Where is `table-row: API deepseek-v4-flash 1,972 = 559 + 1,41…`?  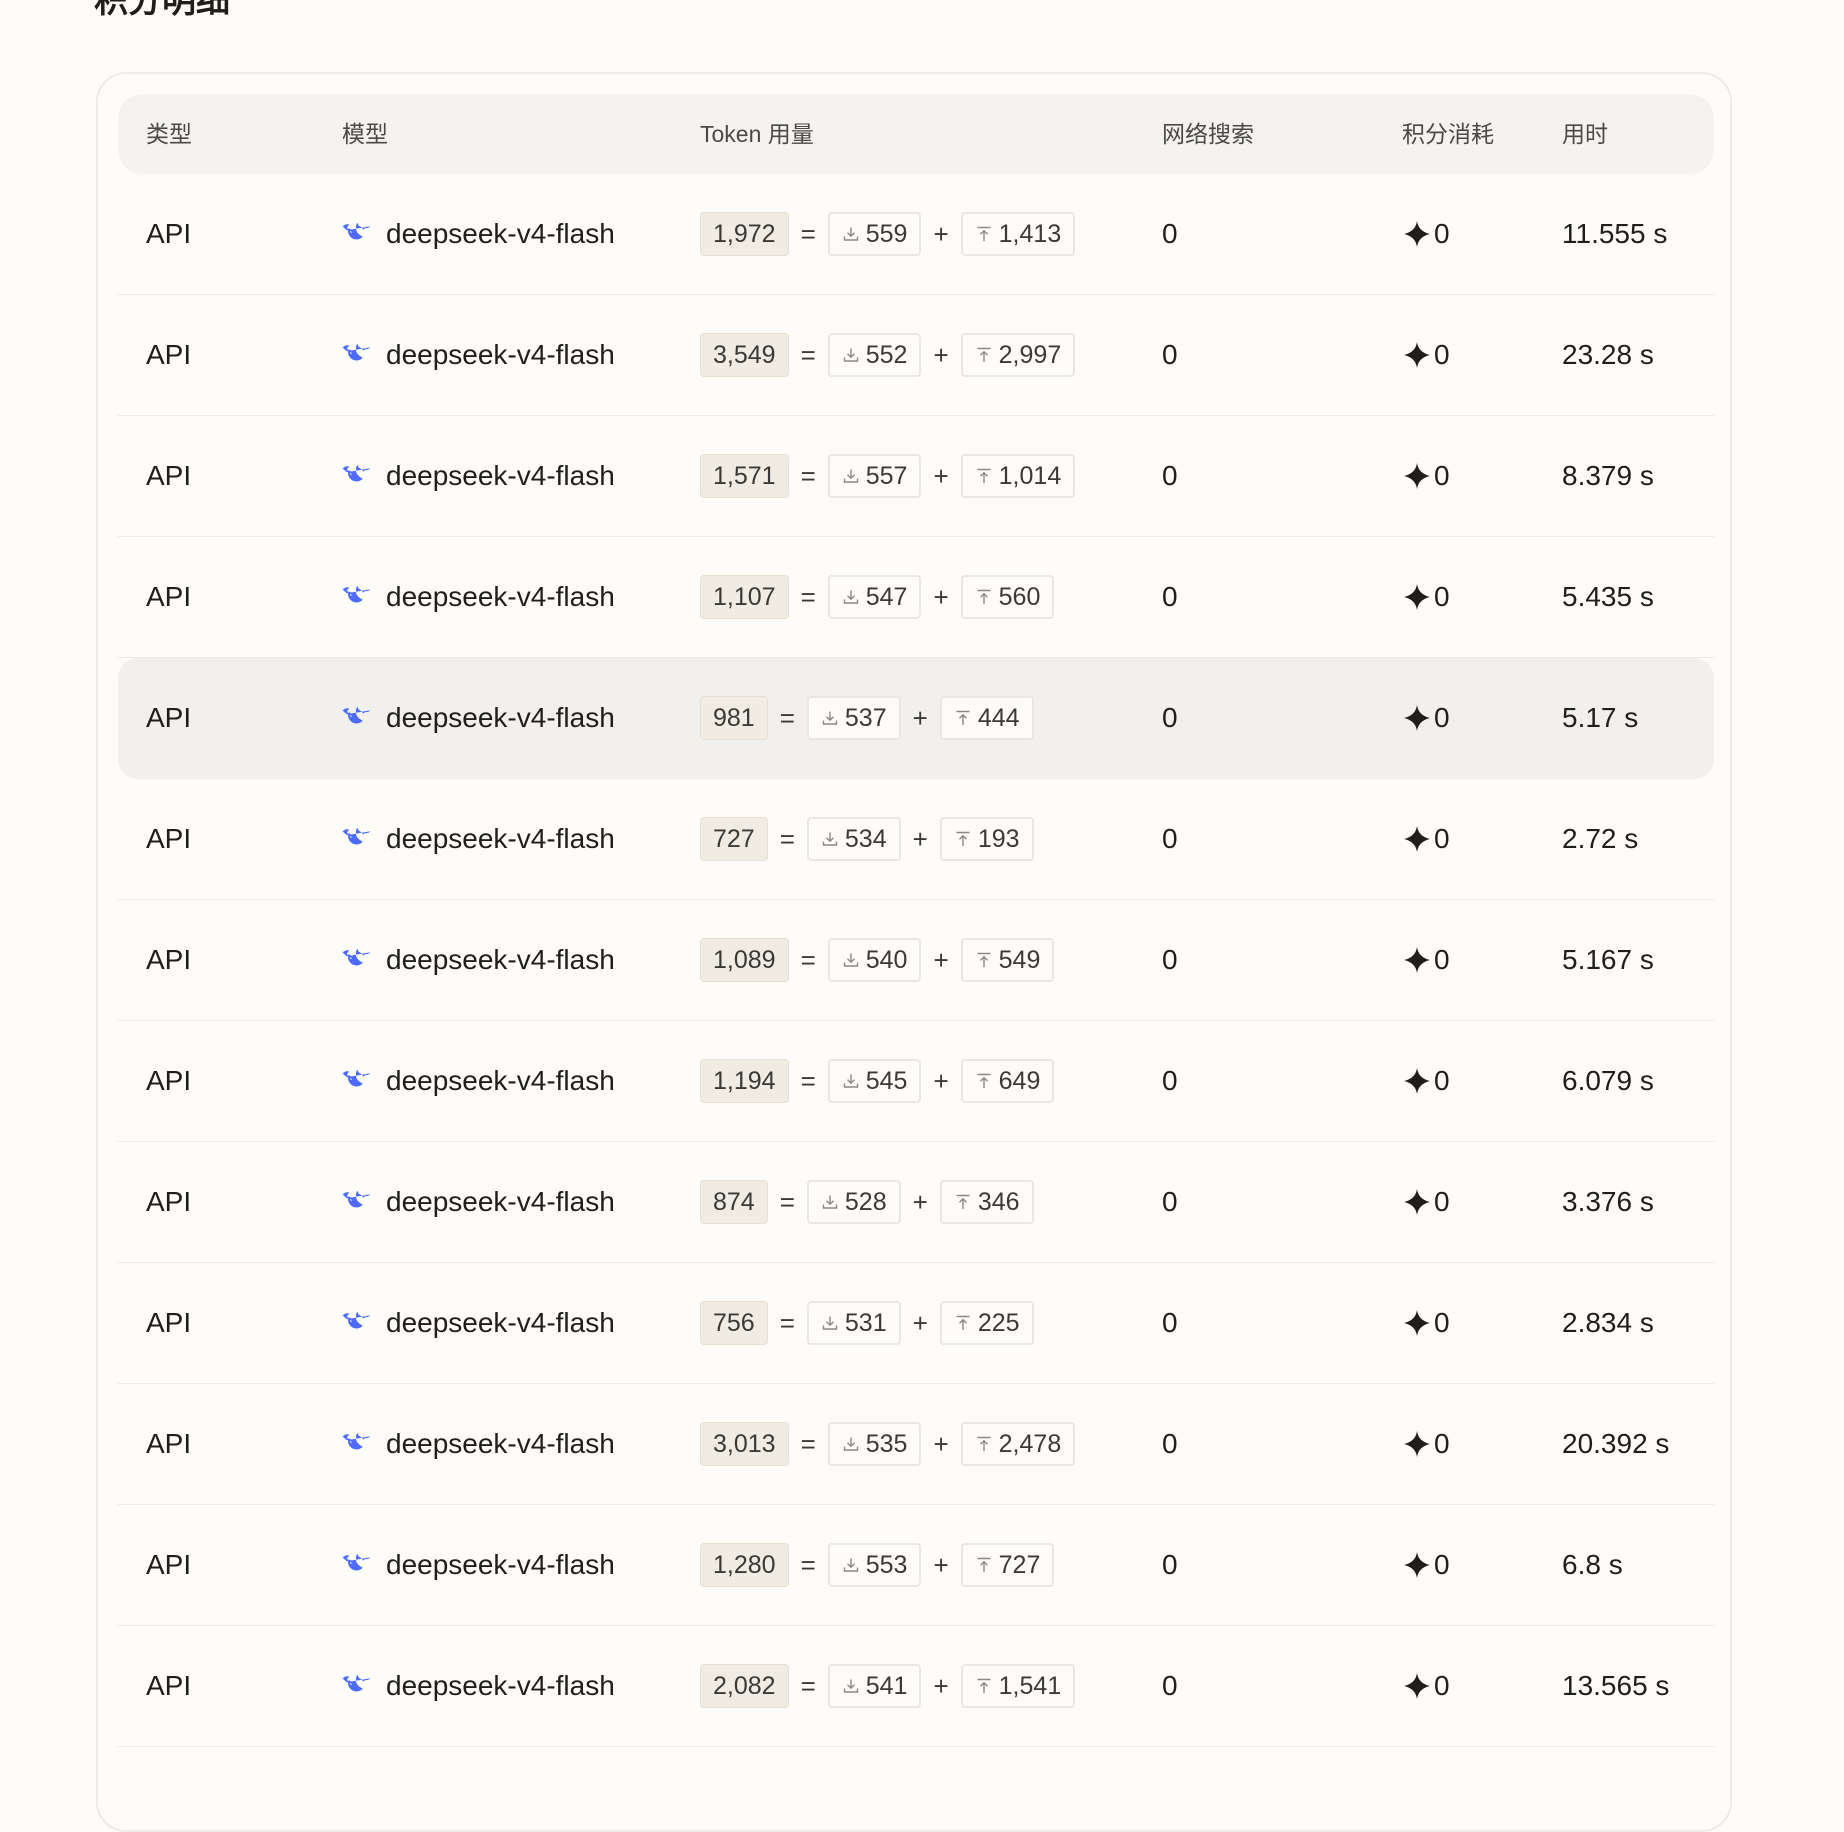 table-row: API deepseek-v4-flash 1,972 = 559 + 1,41… is located at coordinates (916, 234).